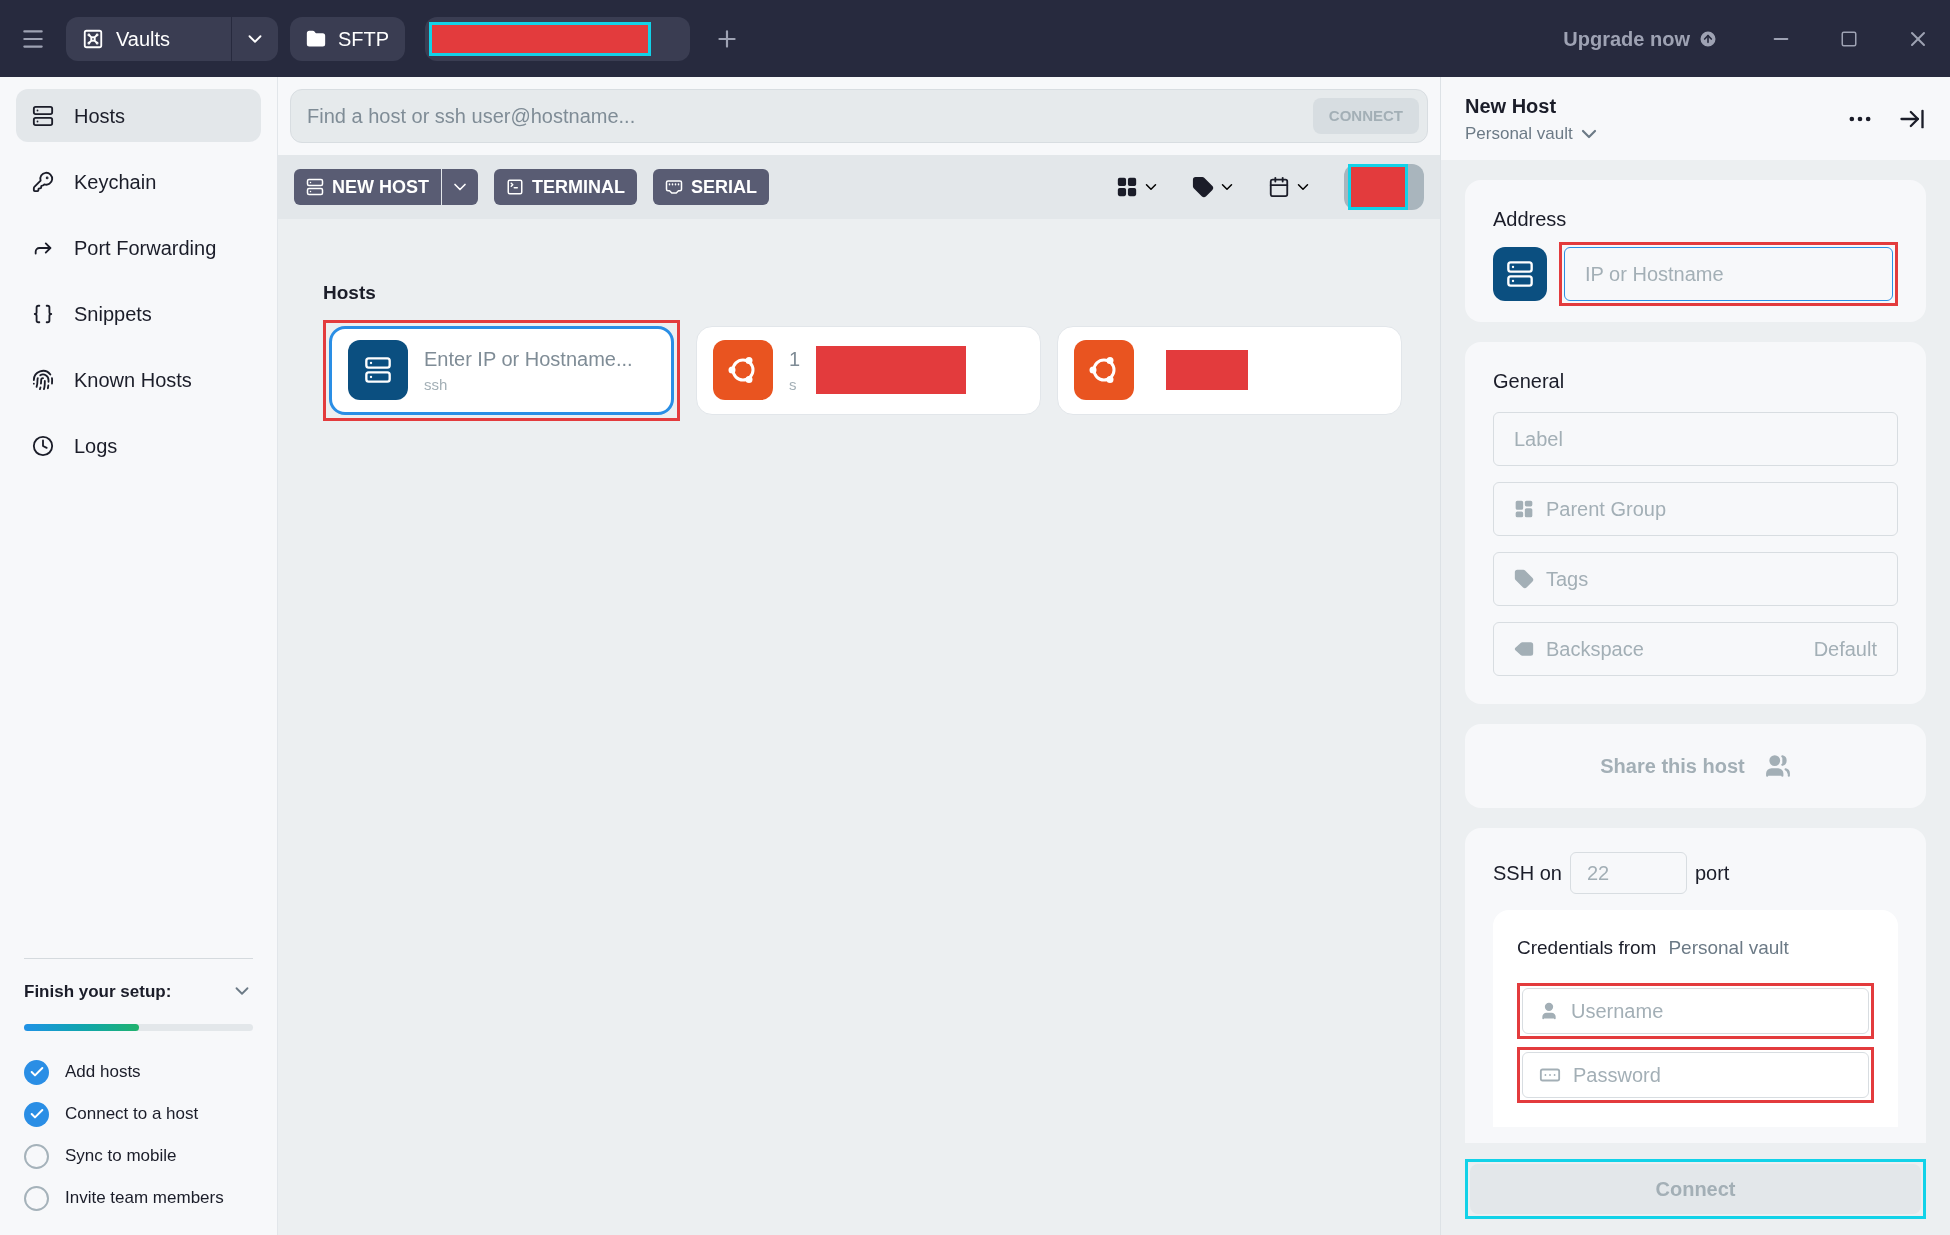 The height and width of the screenshot is (1235, 1950). What do you see at coordinates (795, 359) in the screenshot?
I see `host-title: 1` at bounding box center [795, 359].